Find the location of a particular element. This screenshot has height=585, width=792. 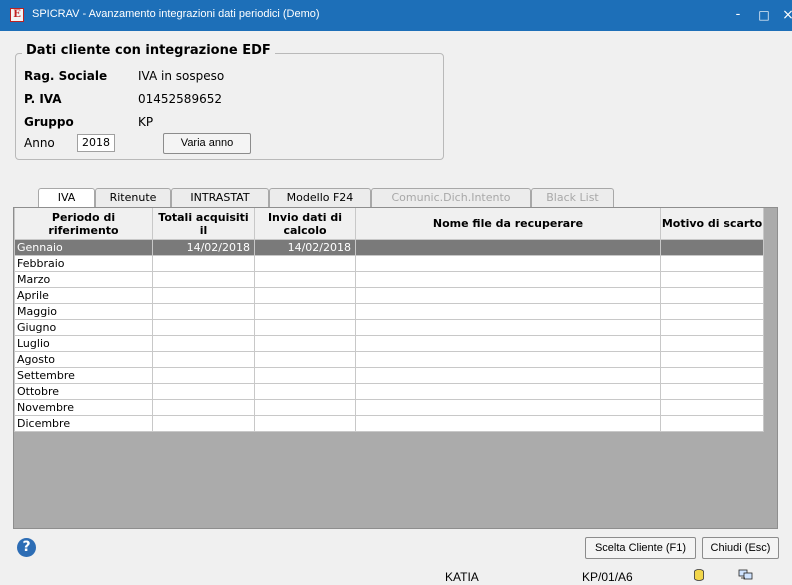

cell-periodo: Agosto is located at coordinates (83, 359).